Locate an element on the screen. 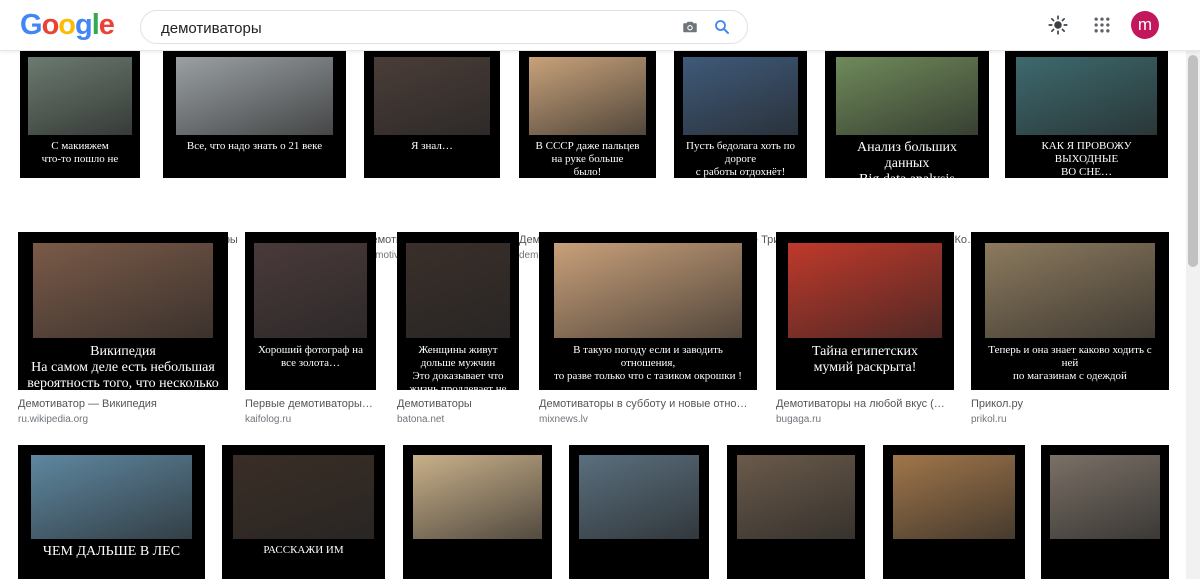 The image size is (1200, 579). logo-letter: e is located at coordinates (106, 25).